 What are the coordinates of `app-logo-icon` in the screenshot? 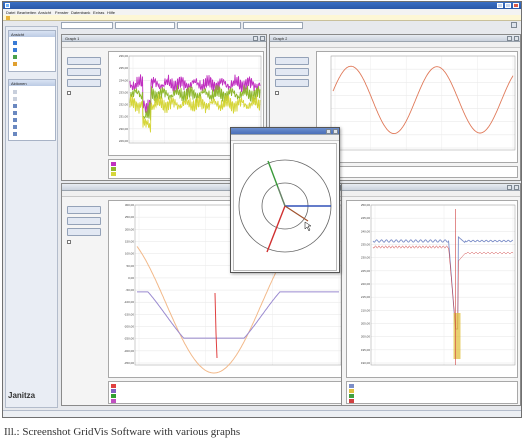 It's located at (7, 5).